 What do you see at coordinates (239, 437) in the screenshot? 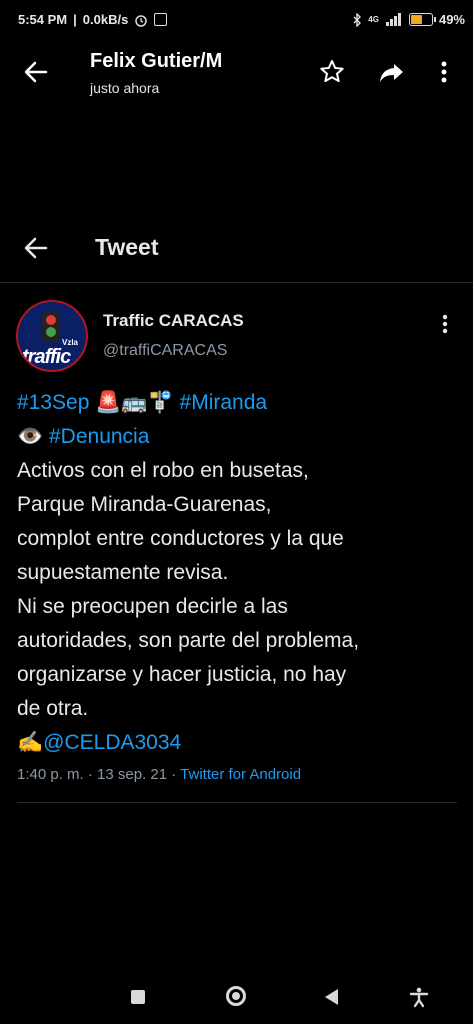
I see `tweet-line-denuncia: 👁️ #Denuncia` at bounding box center [239, 437].